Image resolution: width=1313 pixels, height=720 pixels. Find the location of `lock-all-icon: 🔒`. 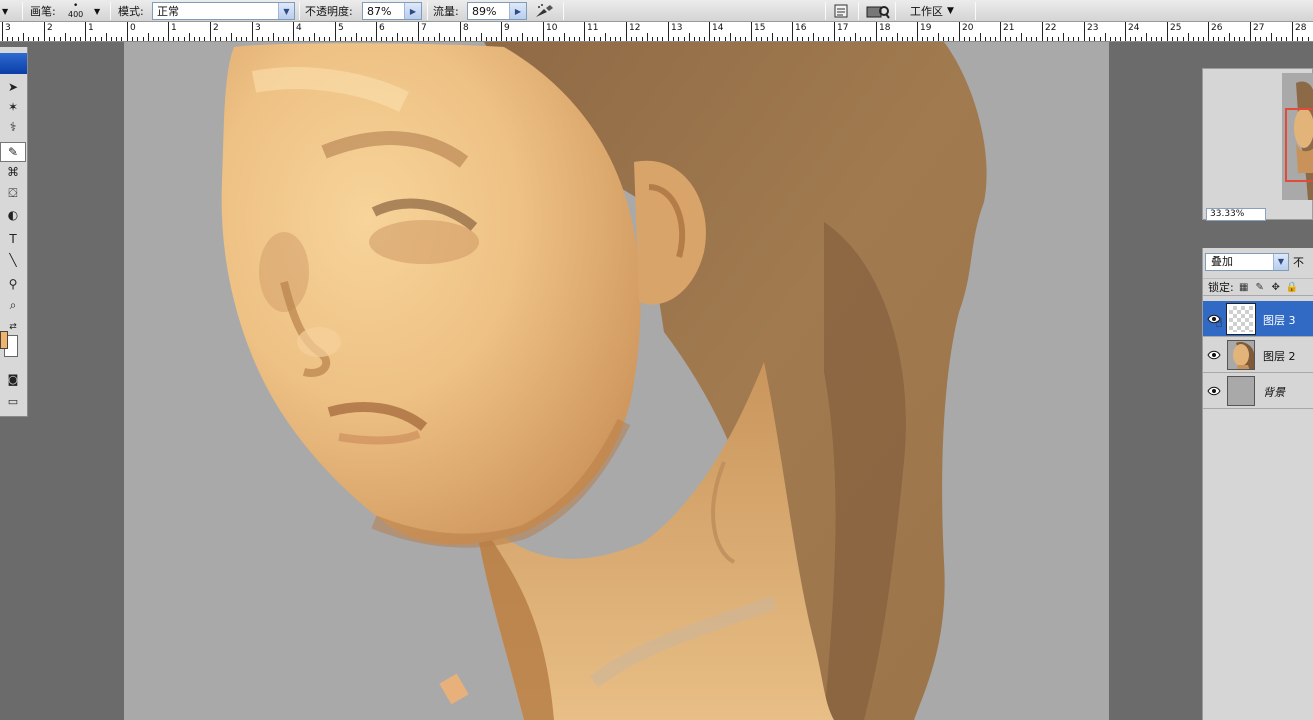

lock-all-icon: 🔒 is located at coordinates (1292, 287).